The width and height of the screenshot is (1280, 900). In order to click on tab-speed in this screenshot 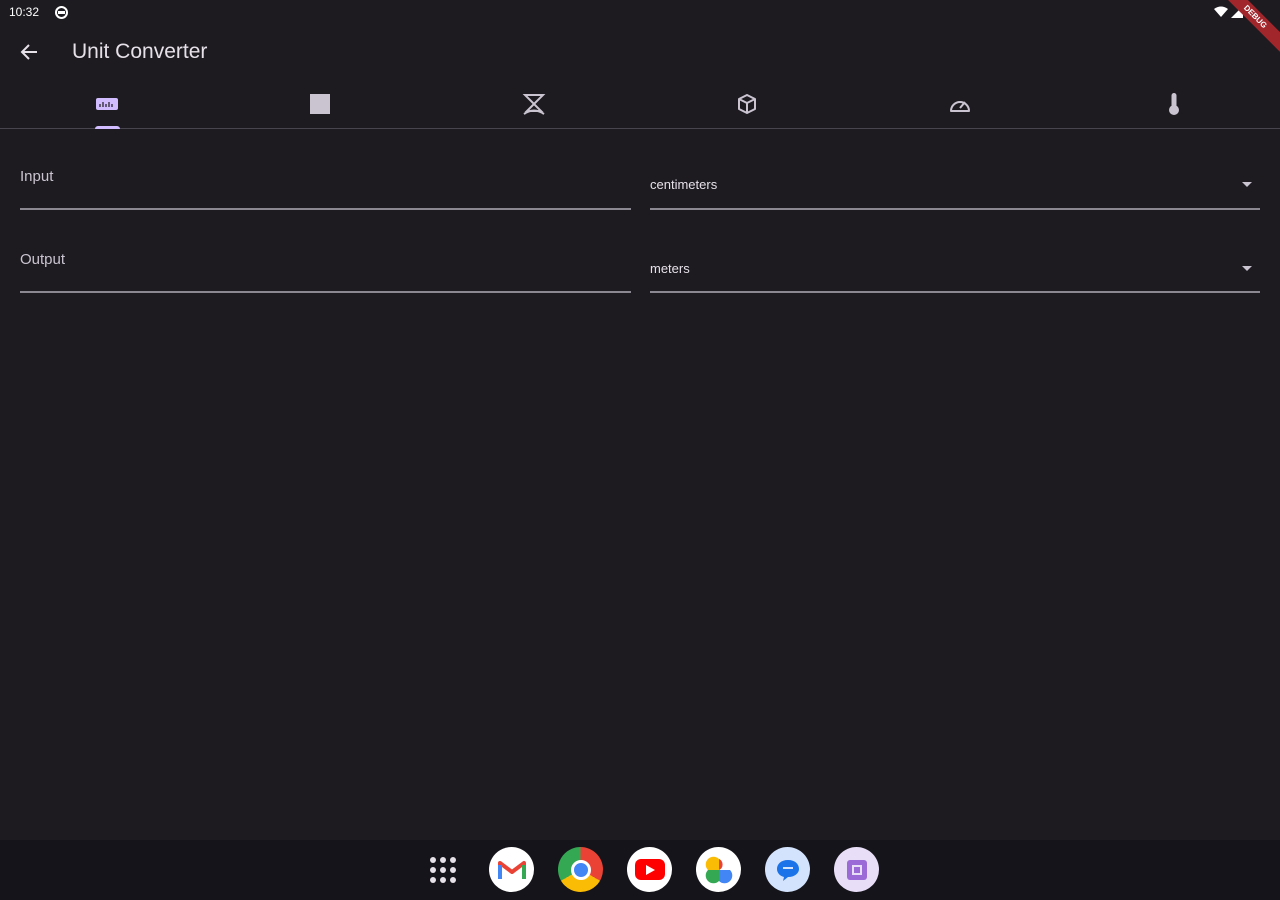, I will do `click(959, 104)`.